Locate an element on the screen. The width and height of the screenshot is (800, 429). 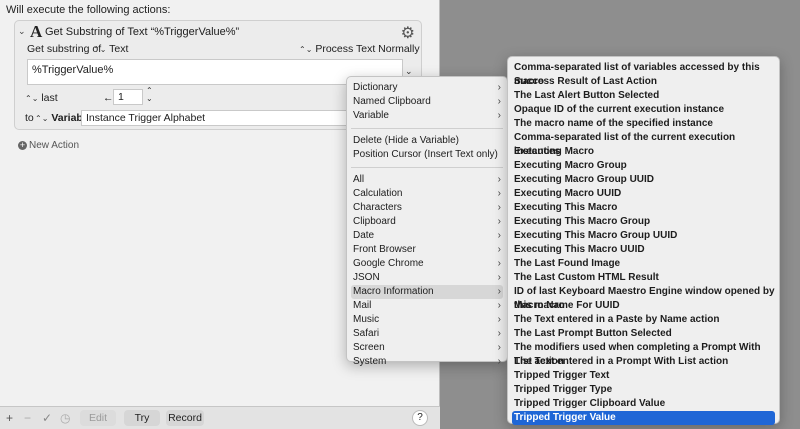
menu-item-label: Screen is located at coordinates (369, 347).